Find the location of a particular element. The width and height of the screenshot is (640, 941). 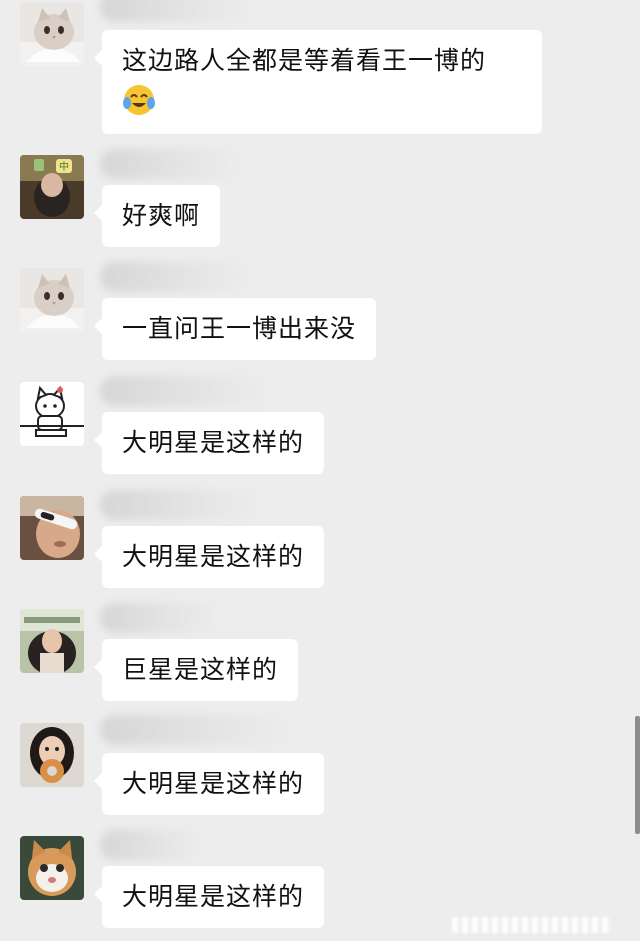

scrollbar is located at coordinates (637, 775).